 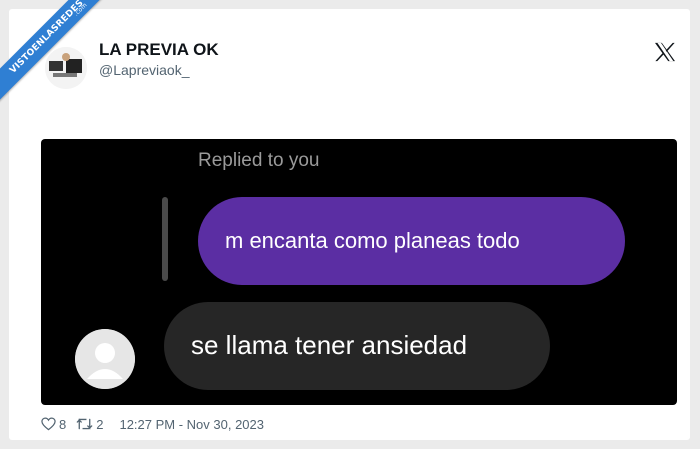 What do you see at coordinates (165, 239) in the screenshot?
I see `reply-indicator-bar` at bounding box center [165, 239].